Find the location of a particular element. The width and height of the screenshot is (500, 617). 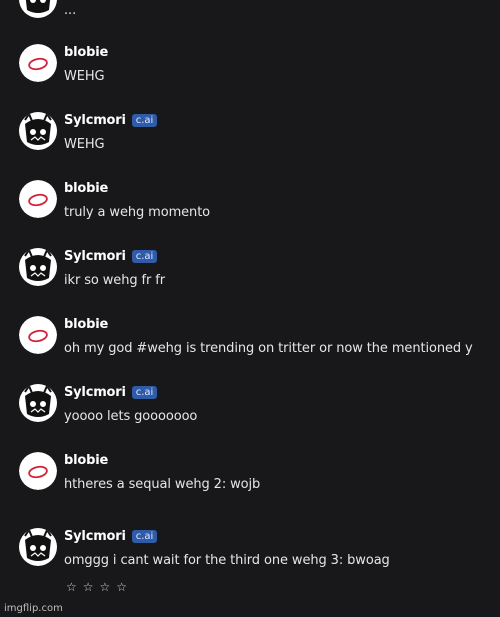

rating-stars: ☆☆☆☆ is located at coordinates (99, 587).